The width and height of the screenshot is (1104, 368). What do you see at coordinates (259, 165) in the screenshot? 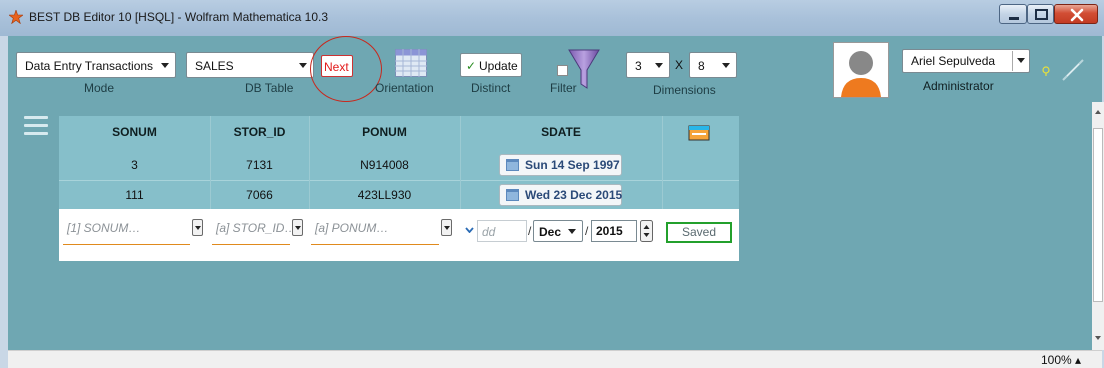
I see `cell-stor-id: 7131` at bounding box center [259, 165].